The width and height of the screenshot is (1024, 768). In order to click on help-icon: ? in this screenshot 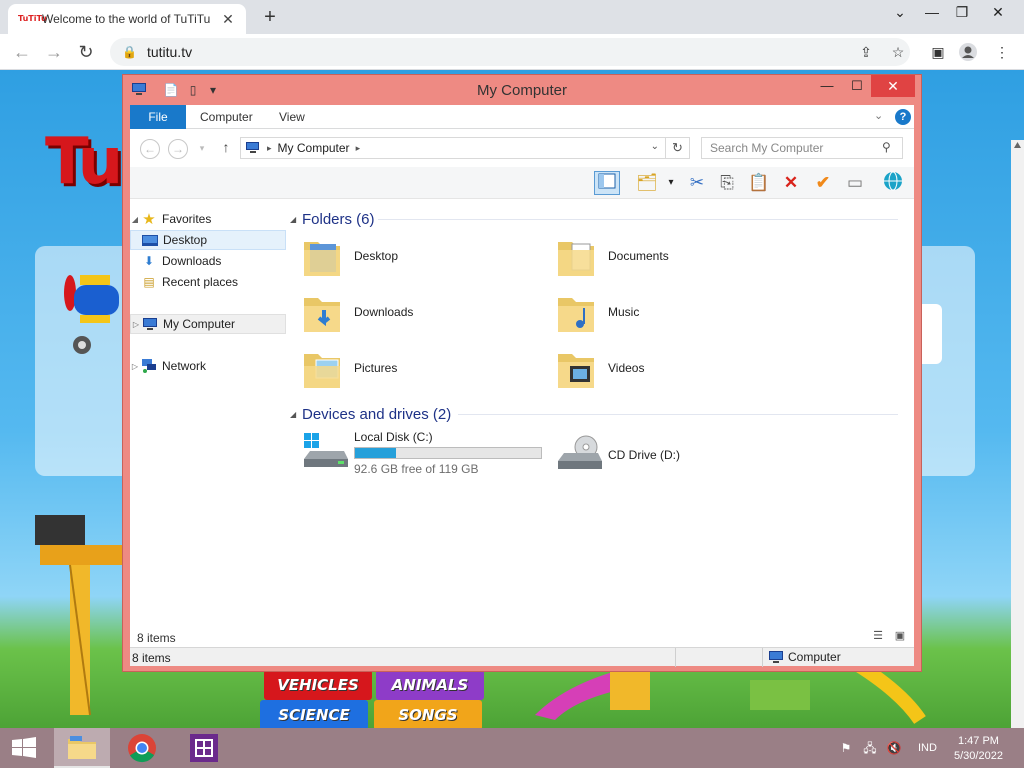, I will do `click(903, 117)`.